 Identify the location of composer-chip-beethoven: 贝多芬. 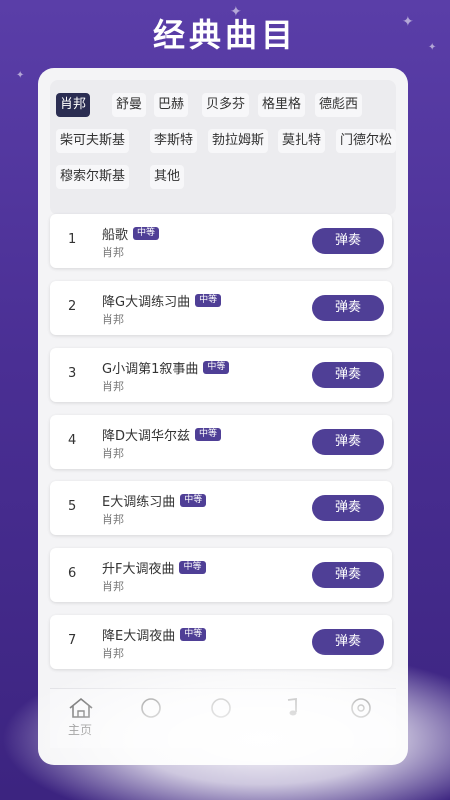
(226, 105).